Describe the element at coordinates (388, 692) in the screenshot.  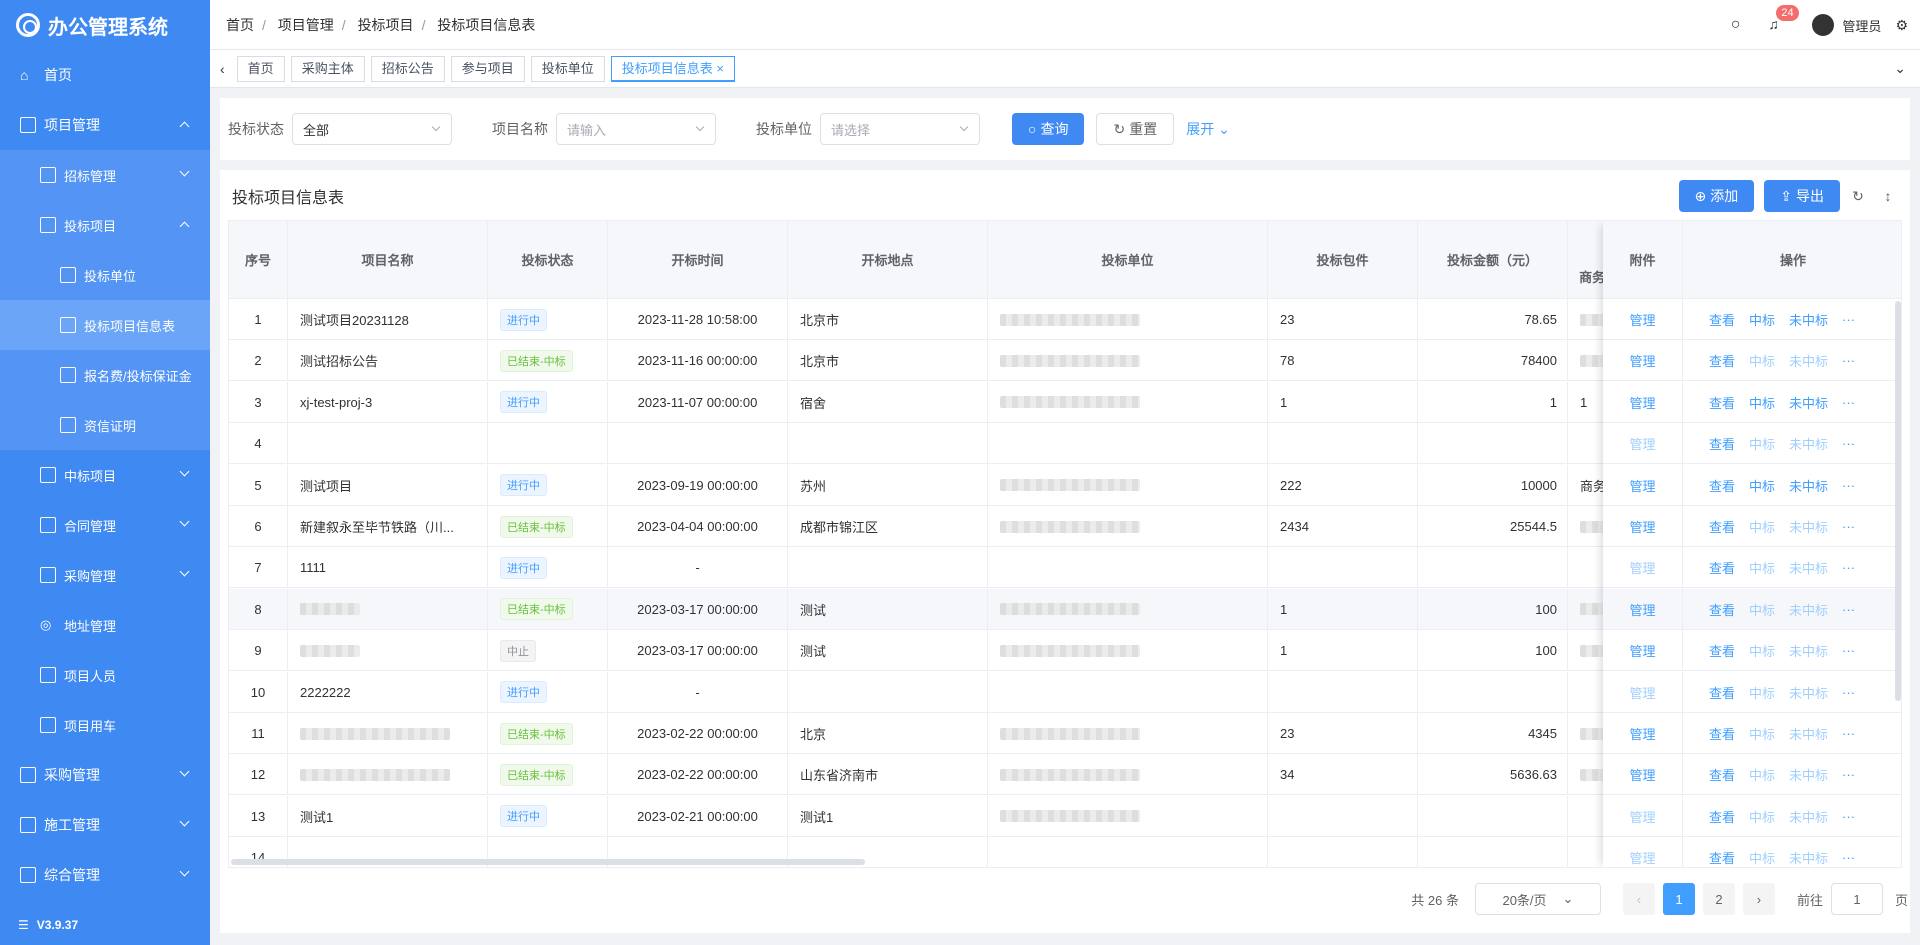
I see `cell-project-name: 2222222` at that location.